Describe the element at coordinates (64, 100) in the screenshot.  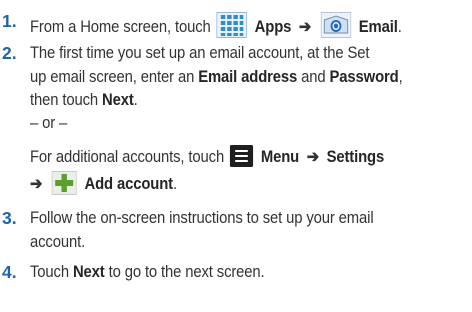
I see `step-text: then touch` at that location.